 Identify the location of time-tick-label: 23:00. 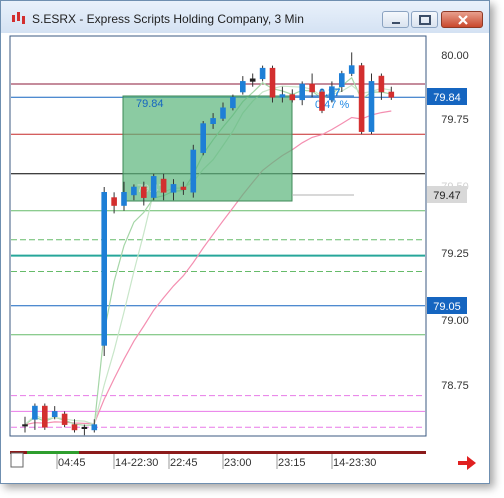
(238, 463).